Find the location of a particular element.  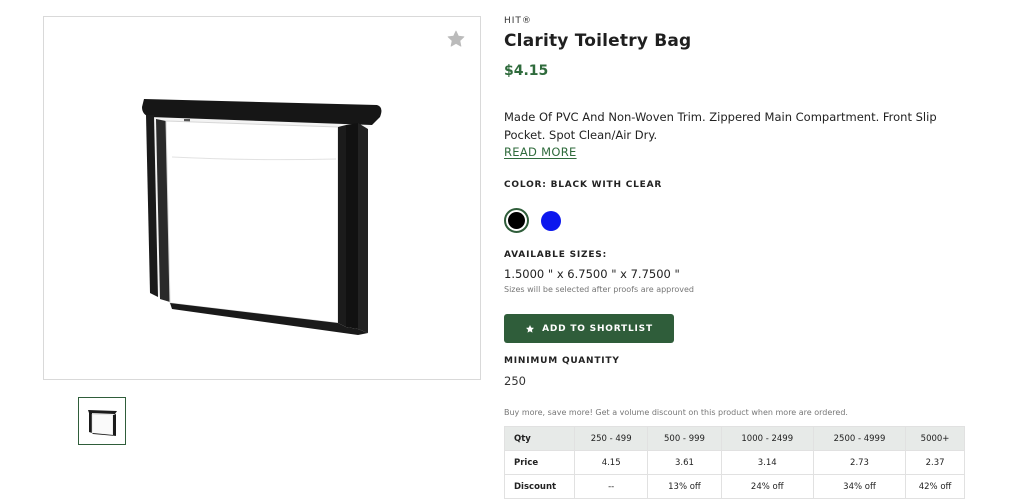

thumbnail-bag-icon is located at coordinates (102, 423).